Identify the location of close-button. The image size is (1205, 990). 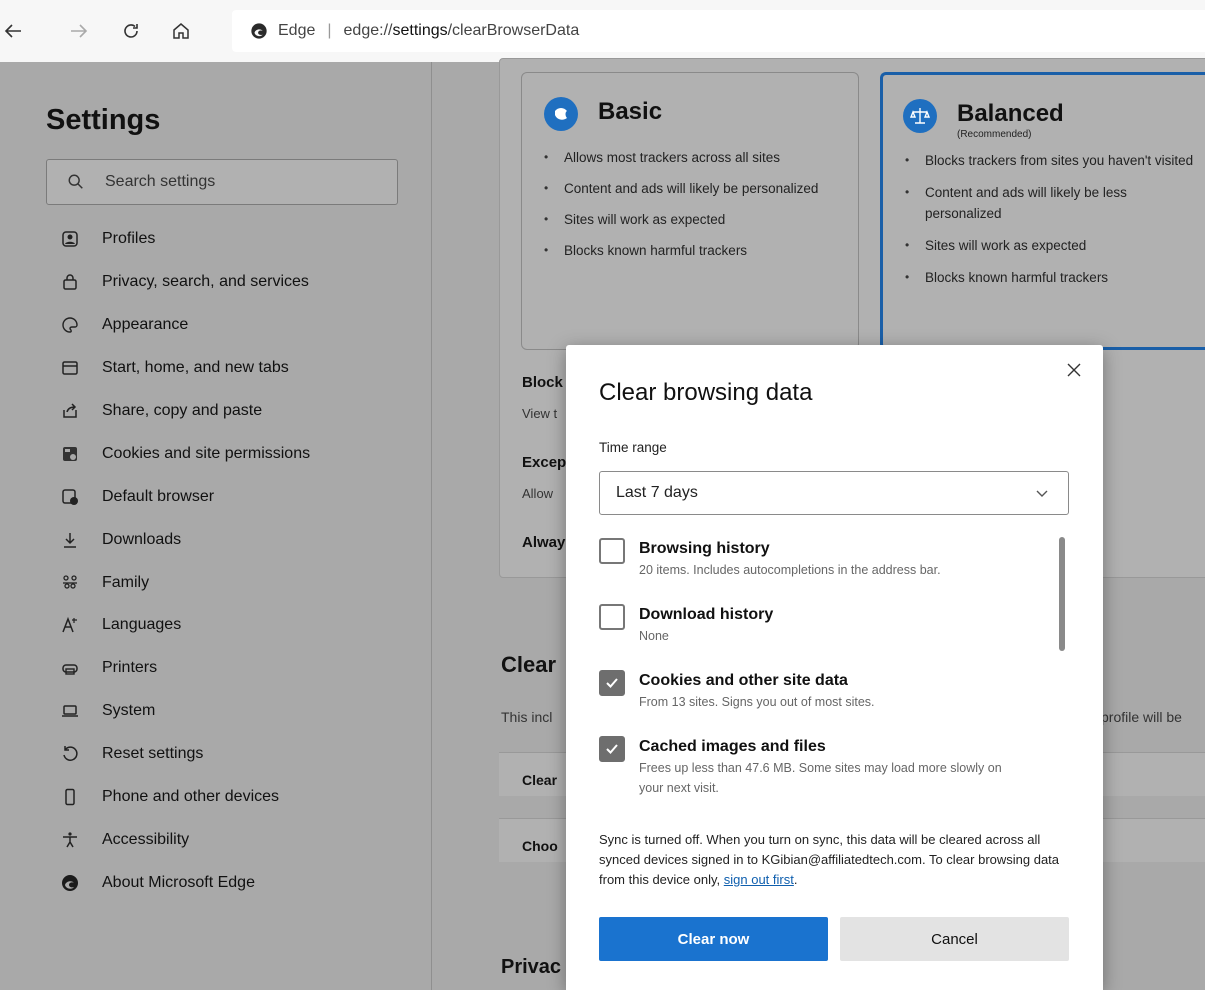
(1074, 370).